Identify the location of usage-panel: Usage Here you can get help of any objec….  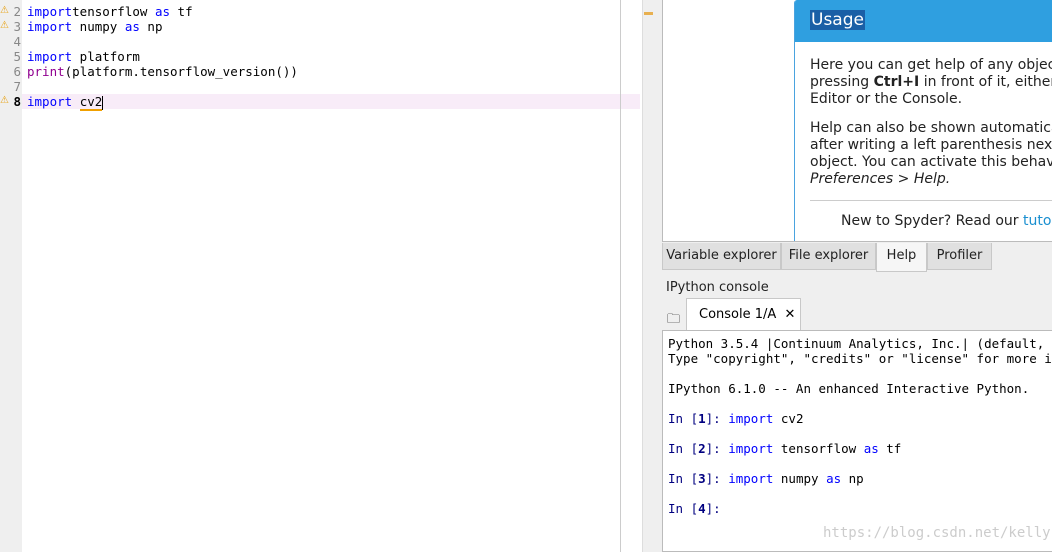
(923, 120).